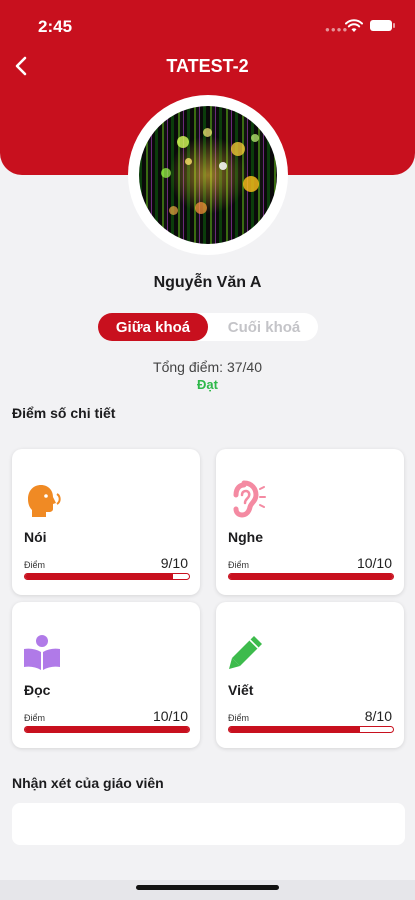 Image resolution: width=415 pixels, height=900 pixels. Describe the element at coordinates (354, 25) in the screenshot. I see `wifi-icon` at that location.